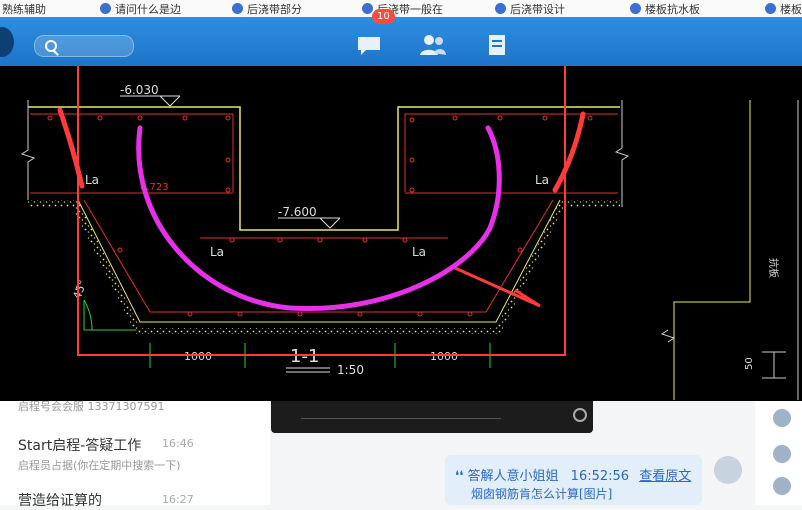  I want to click on break-line, so click(668, 336).